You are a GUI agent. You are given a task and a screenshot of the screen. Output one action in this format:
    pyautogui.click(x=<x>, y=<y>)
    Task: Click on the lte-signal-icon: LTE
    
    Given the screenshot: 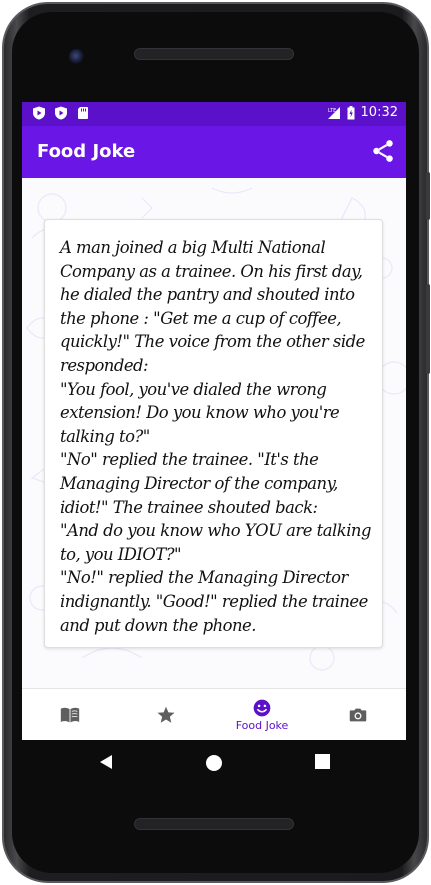 What is the action you would take?
    pyautogui.click(x=333, y=112)
    